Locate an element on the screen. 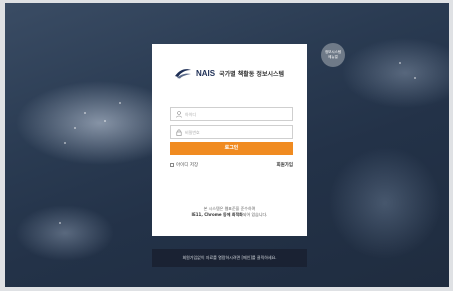 This screenshot has width=453, height=291. logo: NAIS 국가별 책활동 정보시스템 is located at coordinates (234, 73).